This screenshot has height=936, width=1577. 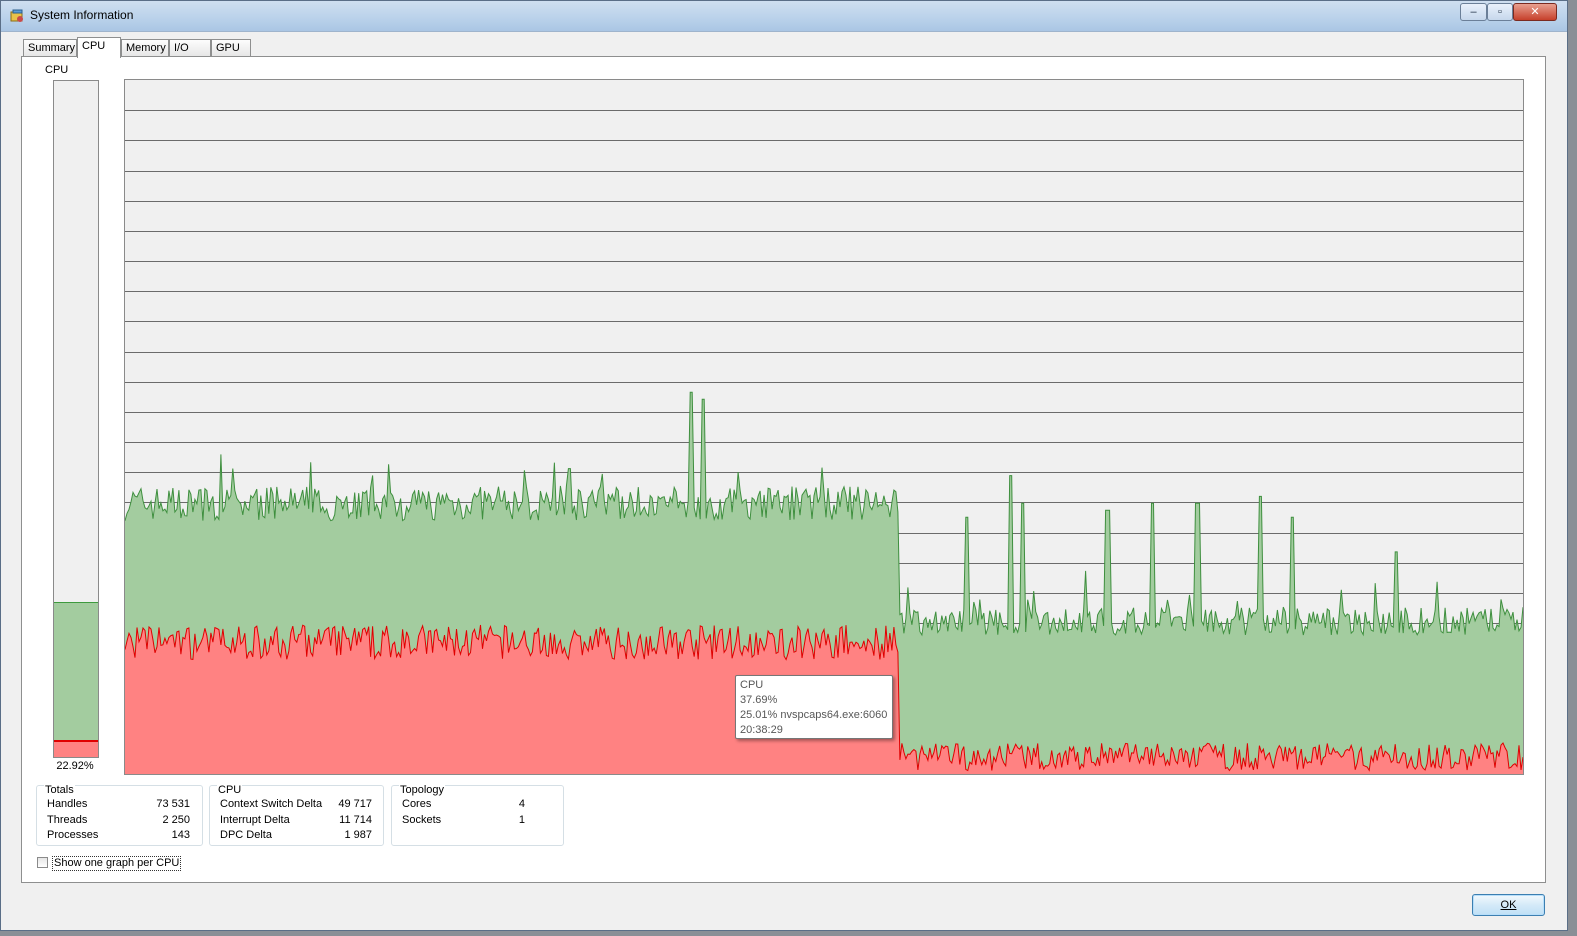 What do you see at coordinates (784, 16) in the screenshot?
I see `title-bar: System Information ‒ ▫ ✕` at bounding box center [784, 16].